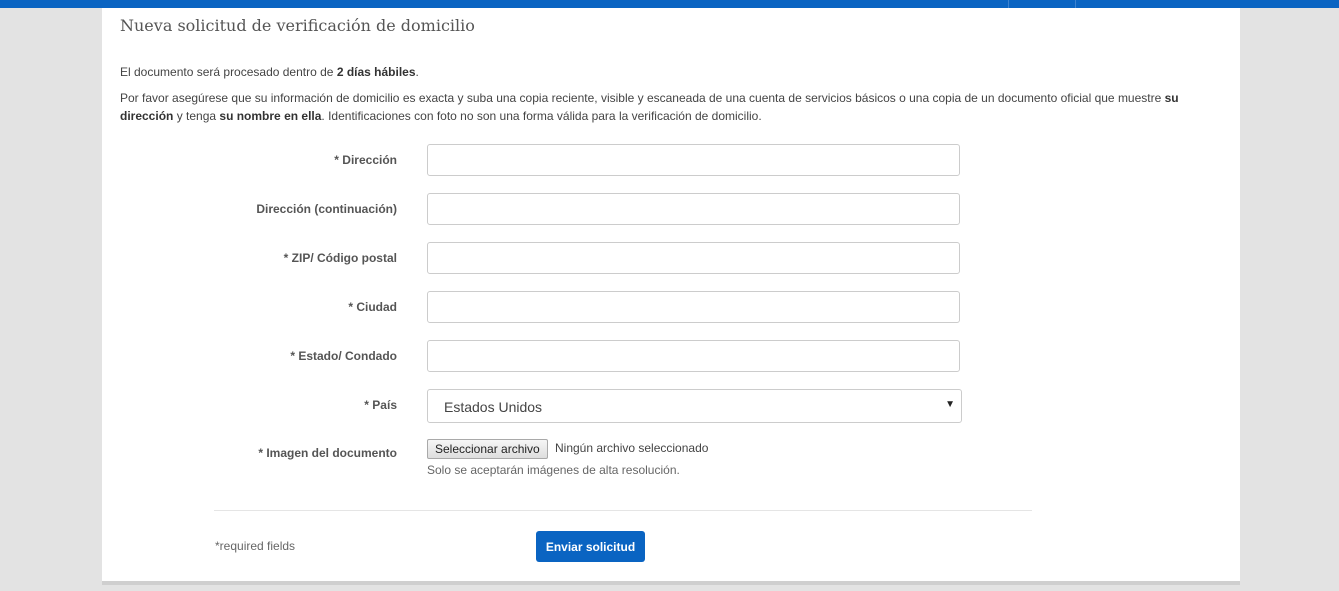  I want to click on state-label: * Estado/ Condado, so click(343, 356).